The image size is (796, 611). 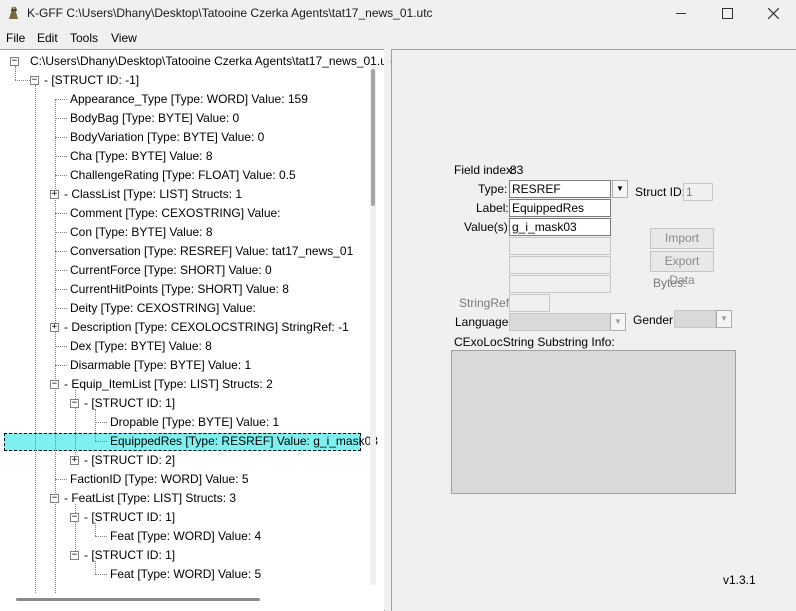 What do you see at coordinates (483, 322) in the screenshot?
I see `language-label: Language:` at bounding box center [483, 322].